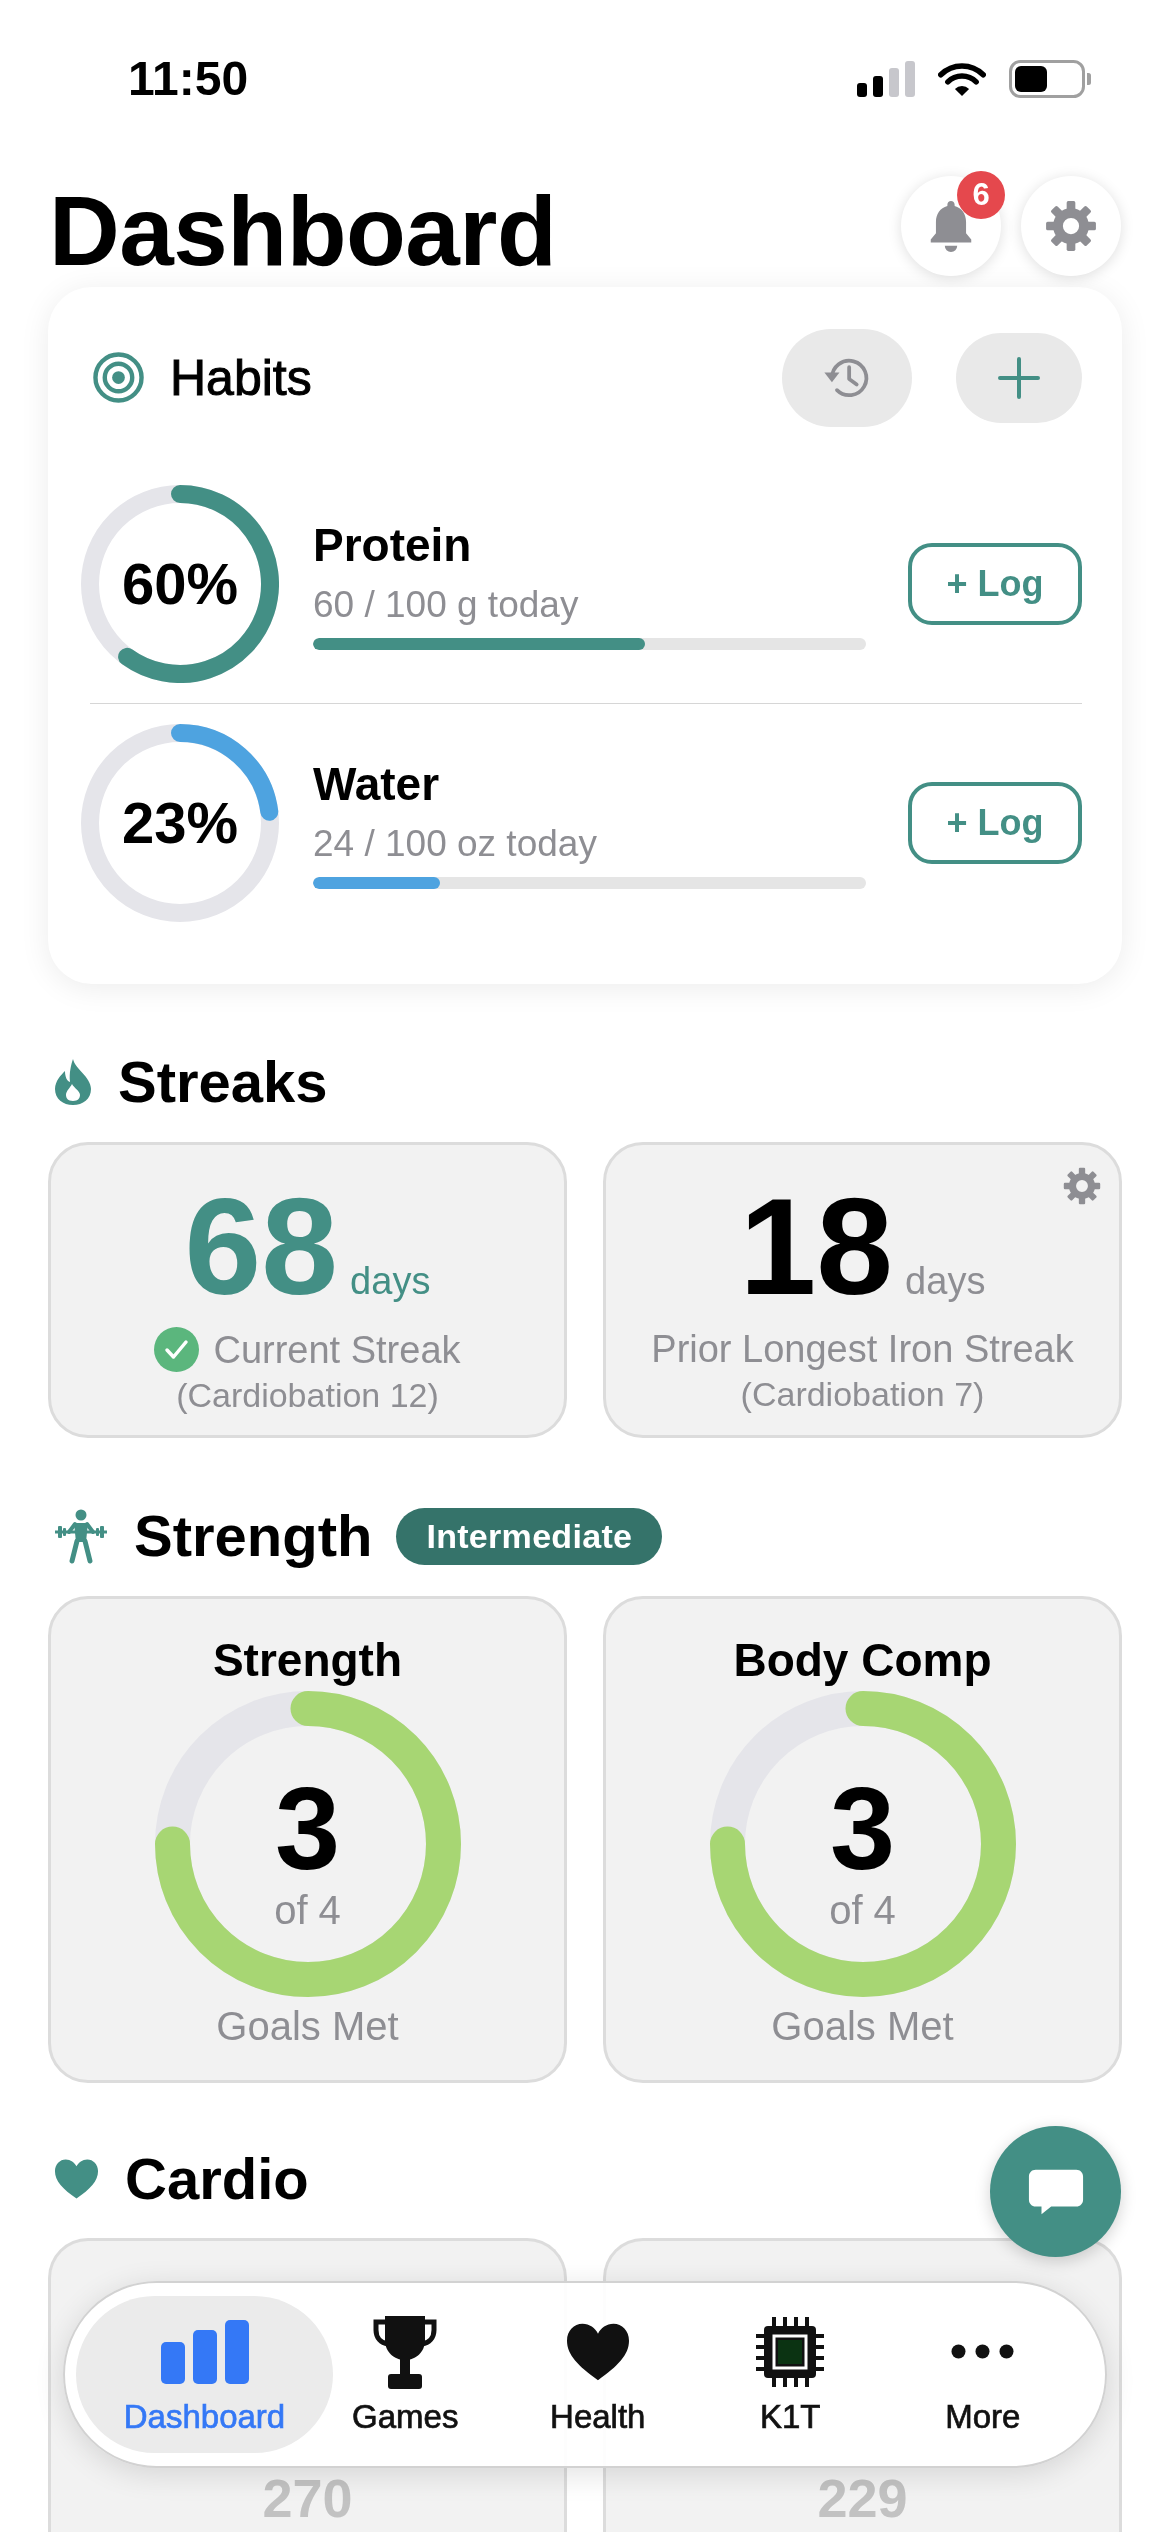 The height and width of the screenshot is (2532, 1170). What do you see at coordinates (981, 195) in the screenshot?
I see `notification-badge: 6` at bounding box center [981, 195].